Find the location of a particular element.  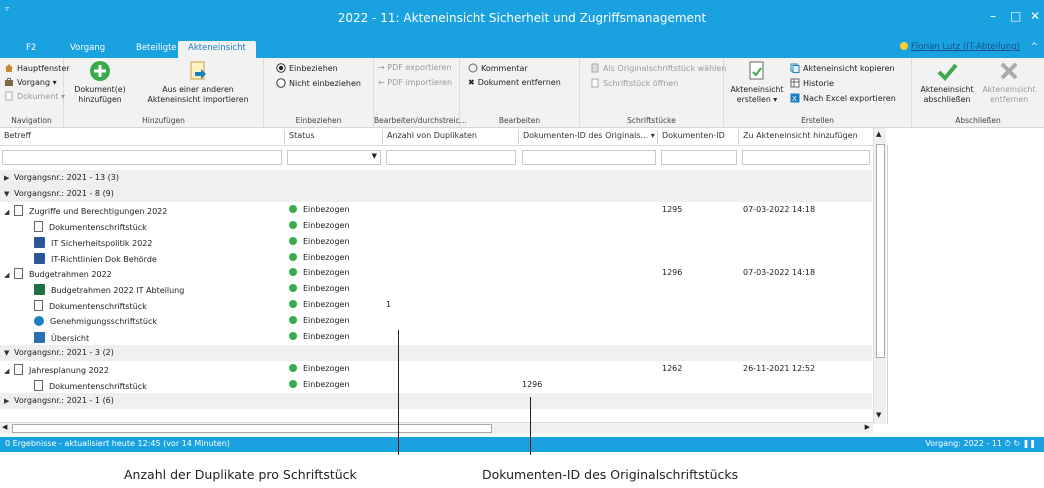

einbeziehen-radio: Einbeziehen is located at coordinates (307, 68).